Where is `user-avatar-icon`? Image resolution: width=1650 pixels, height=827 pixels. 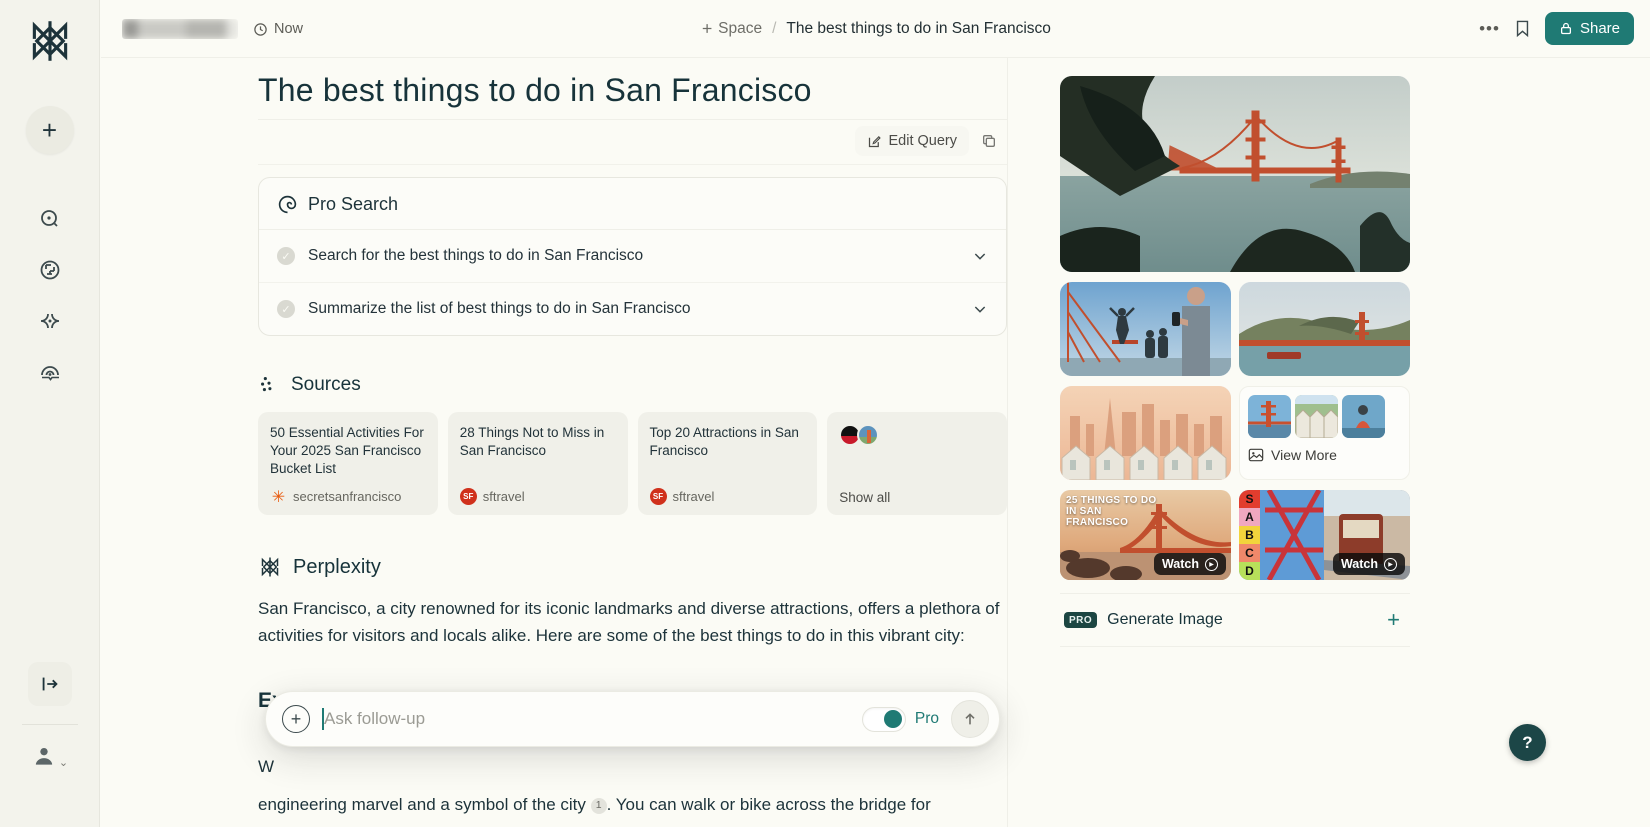 user-avatar-icon is located at coordinates (44, 756).